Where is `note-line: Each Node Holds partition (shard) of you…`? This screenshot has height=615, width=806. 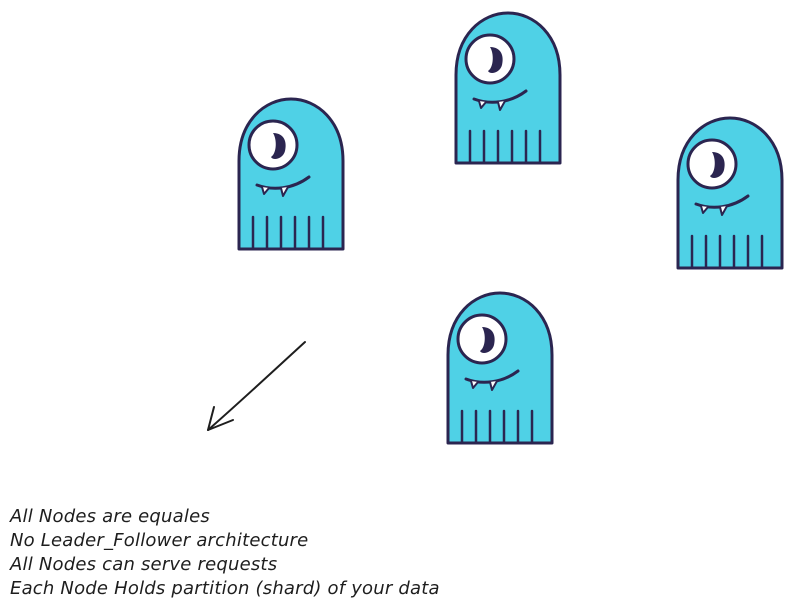 note-line: Each Node Holds partition (shard) of you… is located at coordinates (225, 588).